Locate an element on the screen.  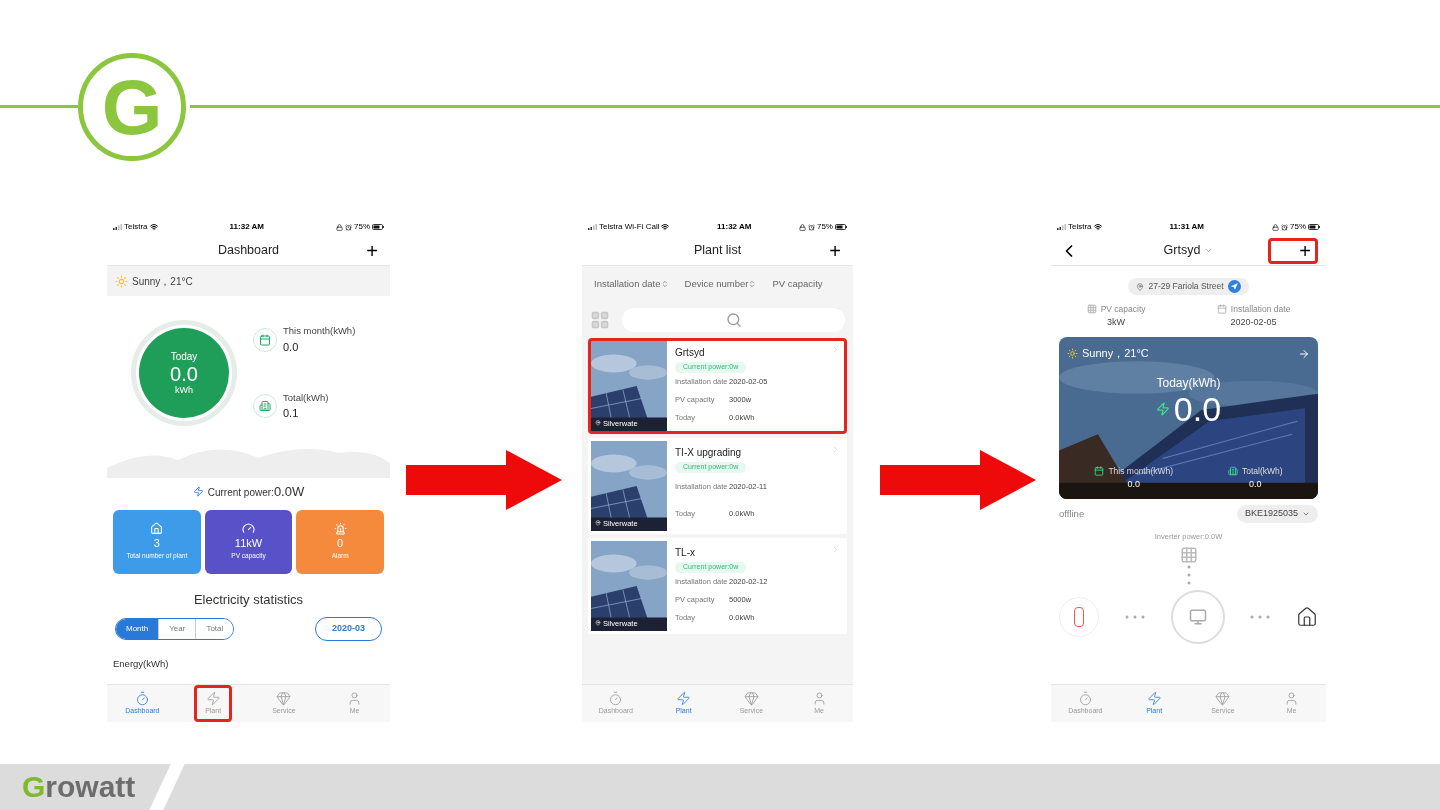
tile-value: 0 is located at coordinates (340, 543).